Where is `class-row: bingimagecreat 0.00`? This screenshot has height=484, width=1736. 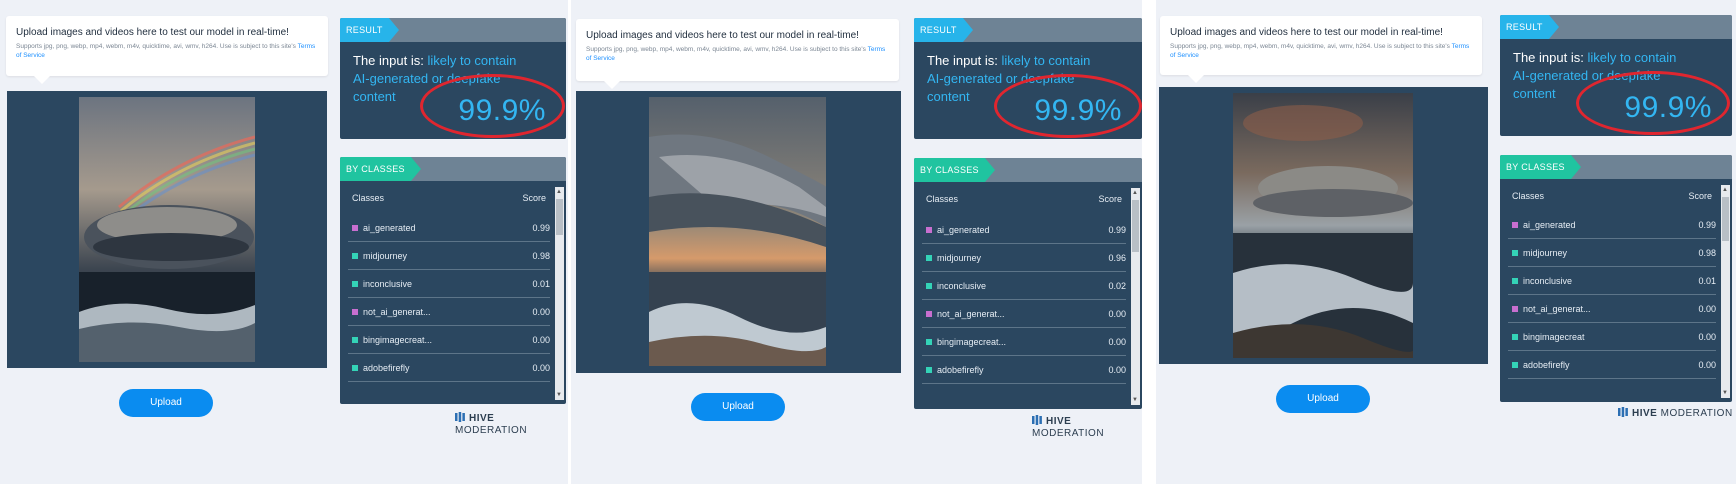
class-row: bingimagecreat 0.00 is located at coordinates (1612, 337).